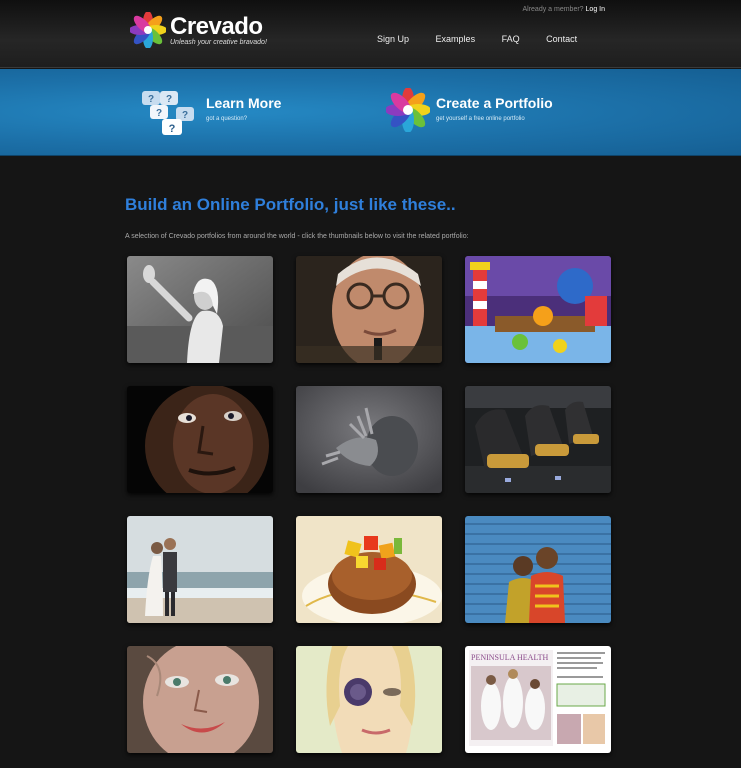 The width and height of the screenshot is (741, 768). I want to click on brand-name: Crevado, so click(216, 26).